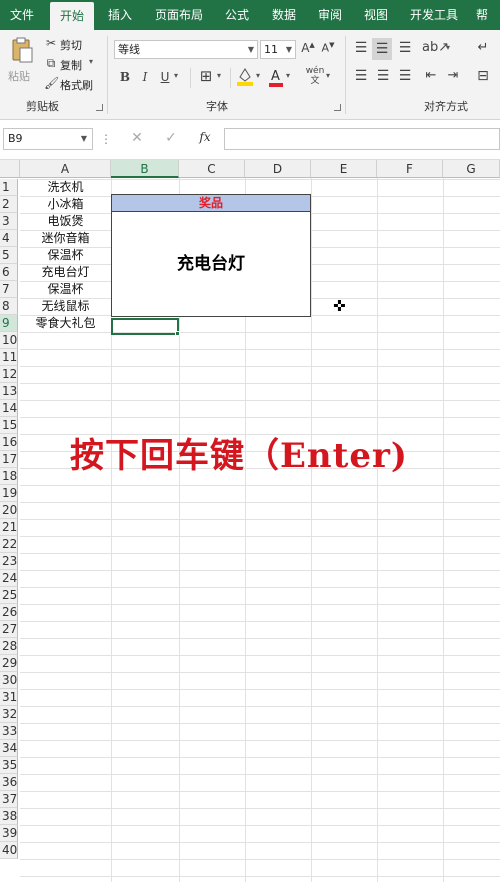 This screenshot has width=500, height=882. Describe the element at coordinates (245, 76) in the screenshot. I see `fill-color-icon` at that location.